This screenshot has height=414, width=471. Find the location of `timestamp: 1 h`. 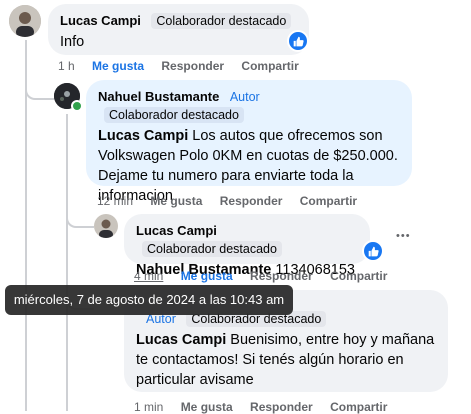

timestamp: 1 h is located at coordinates (66, 66).